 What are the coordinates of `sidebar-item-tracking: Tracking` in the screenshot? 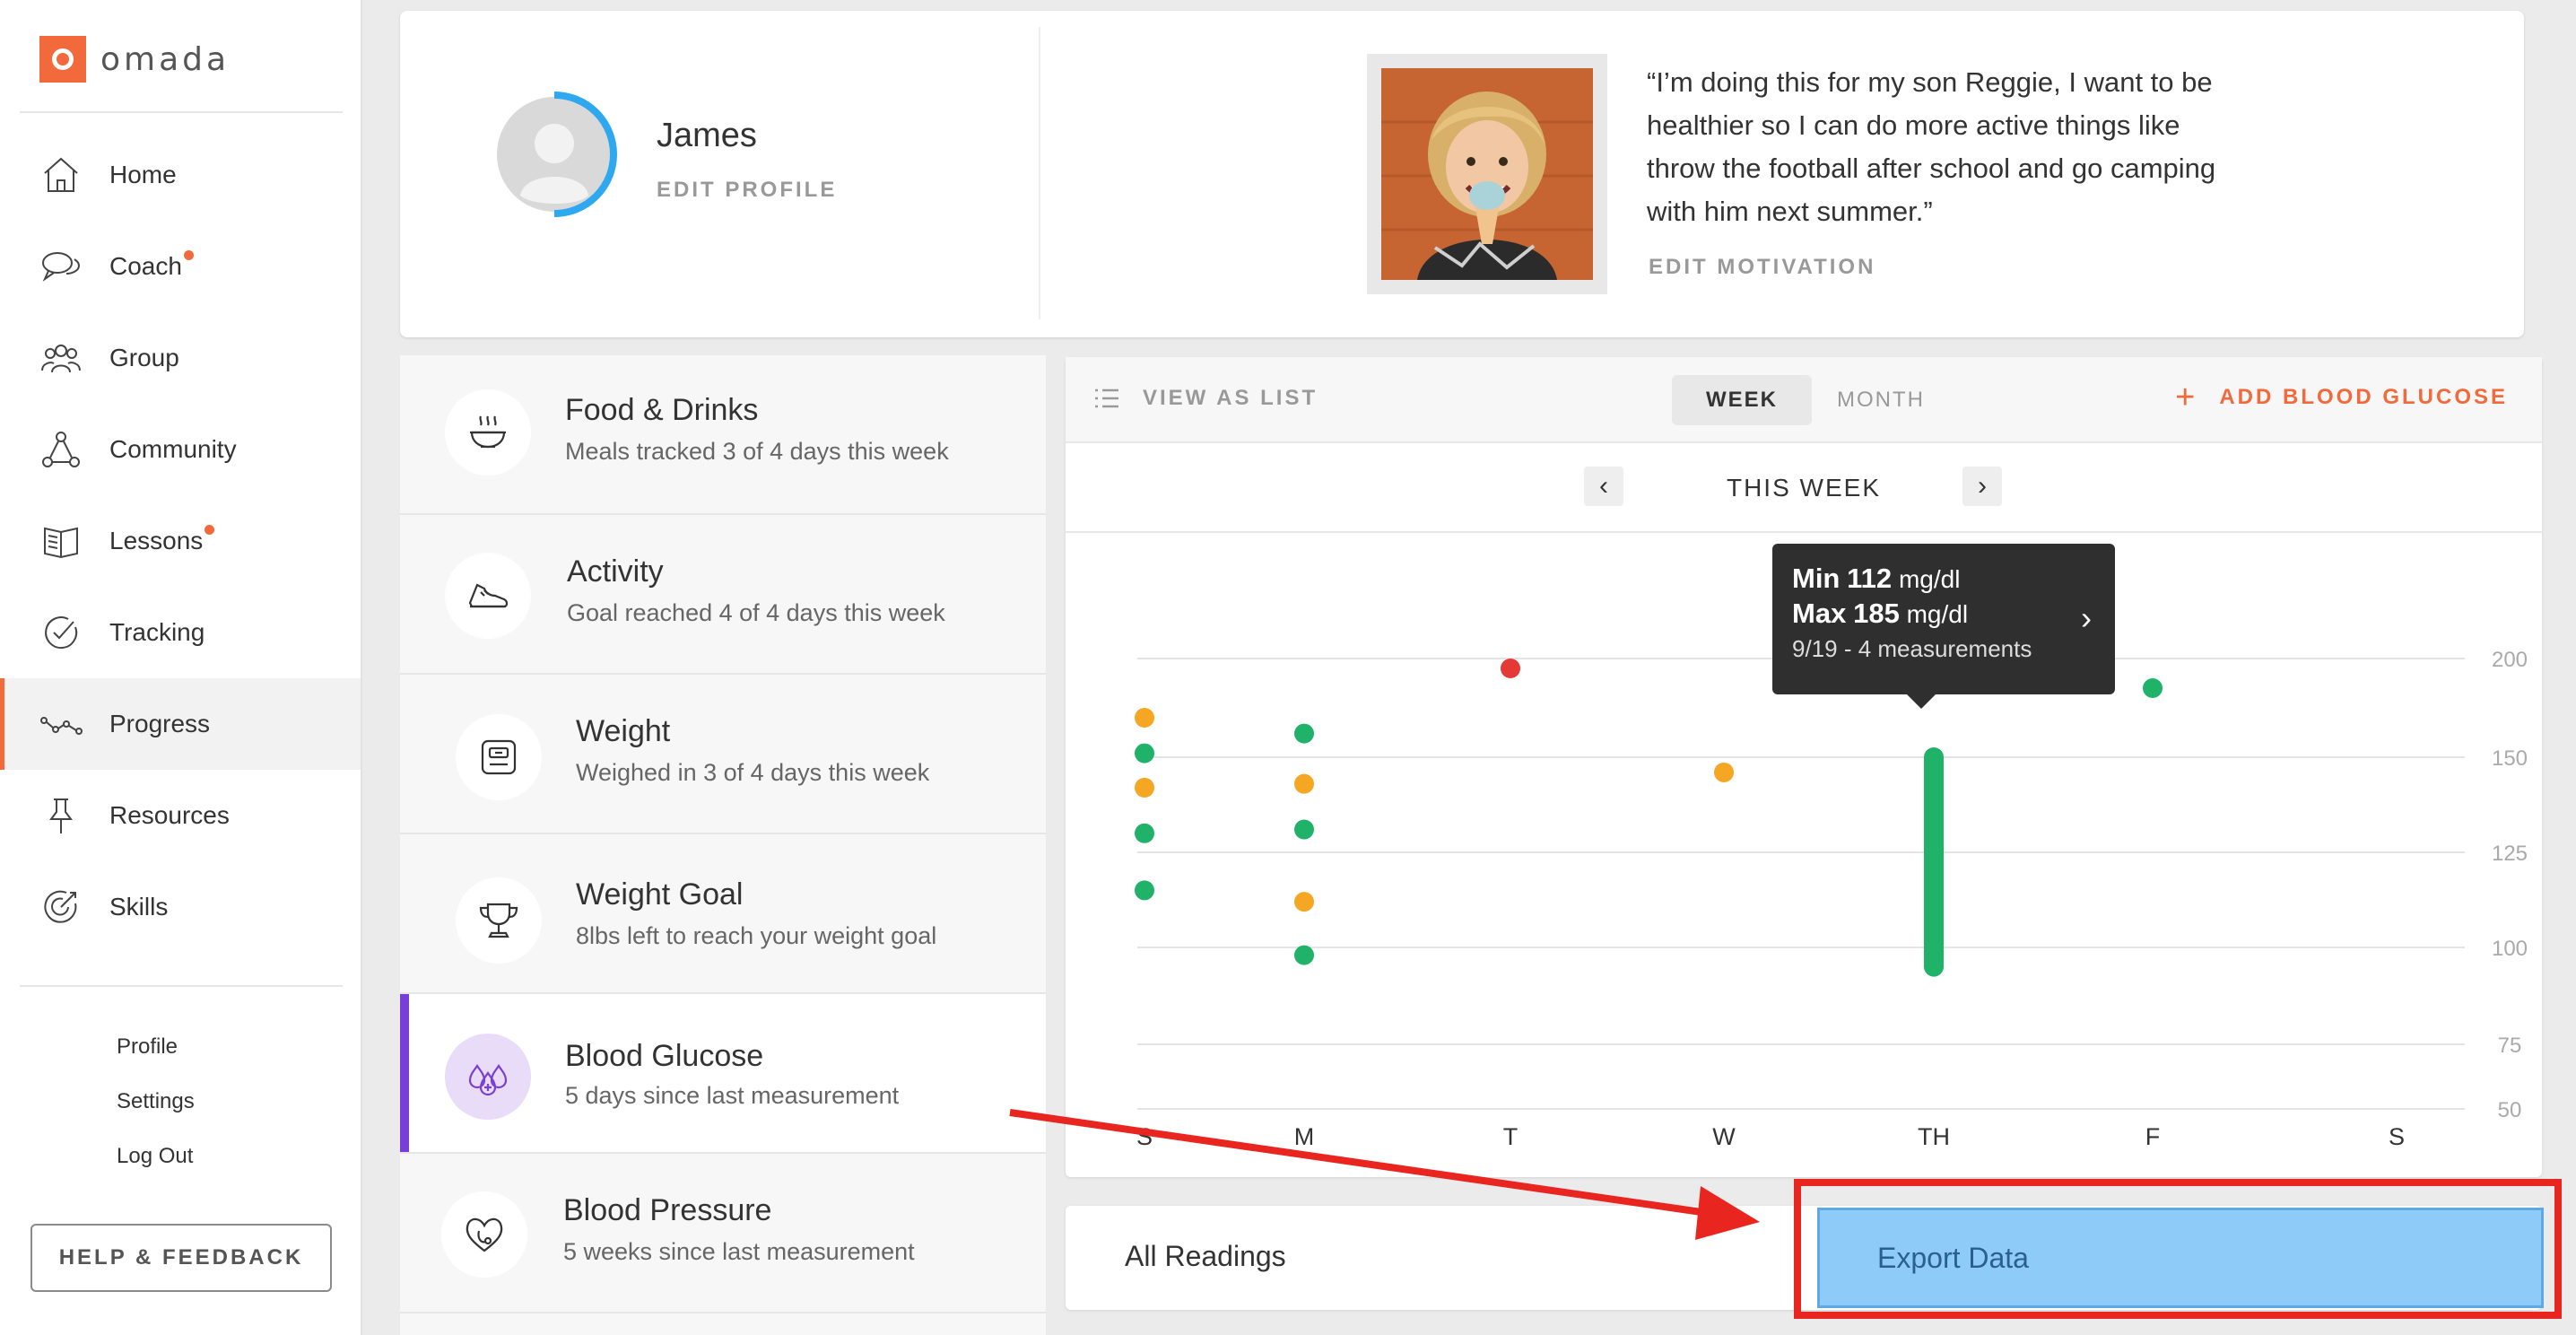 It's located at (180, 632).